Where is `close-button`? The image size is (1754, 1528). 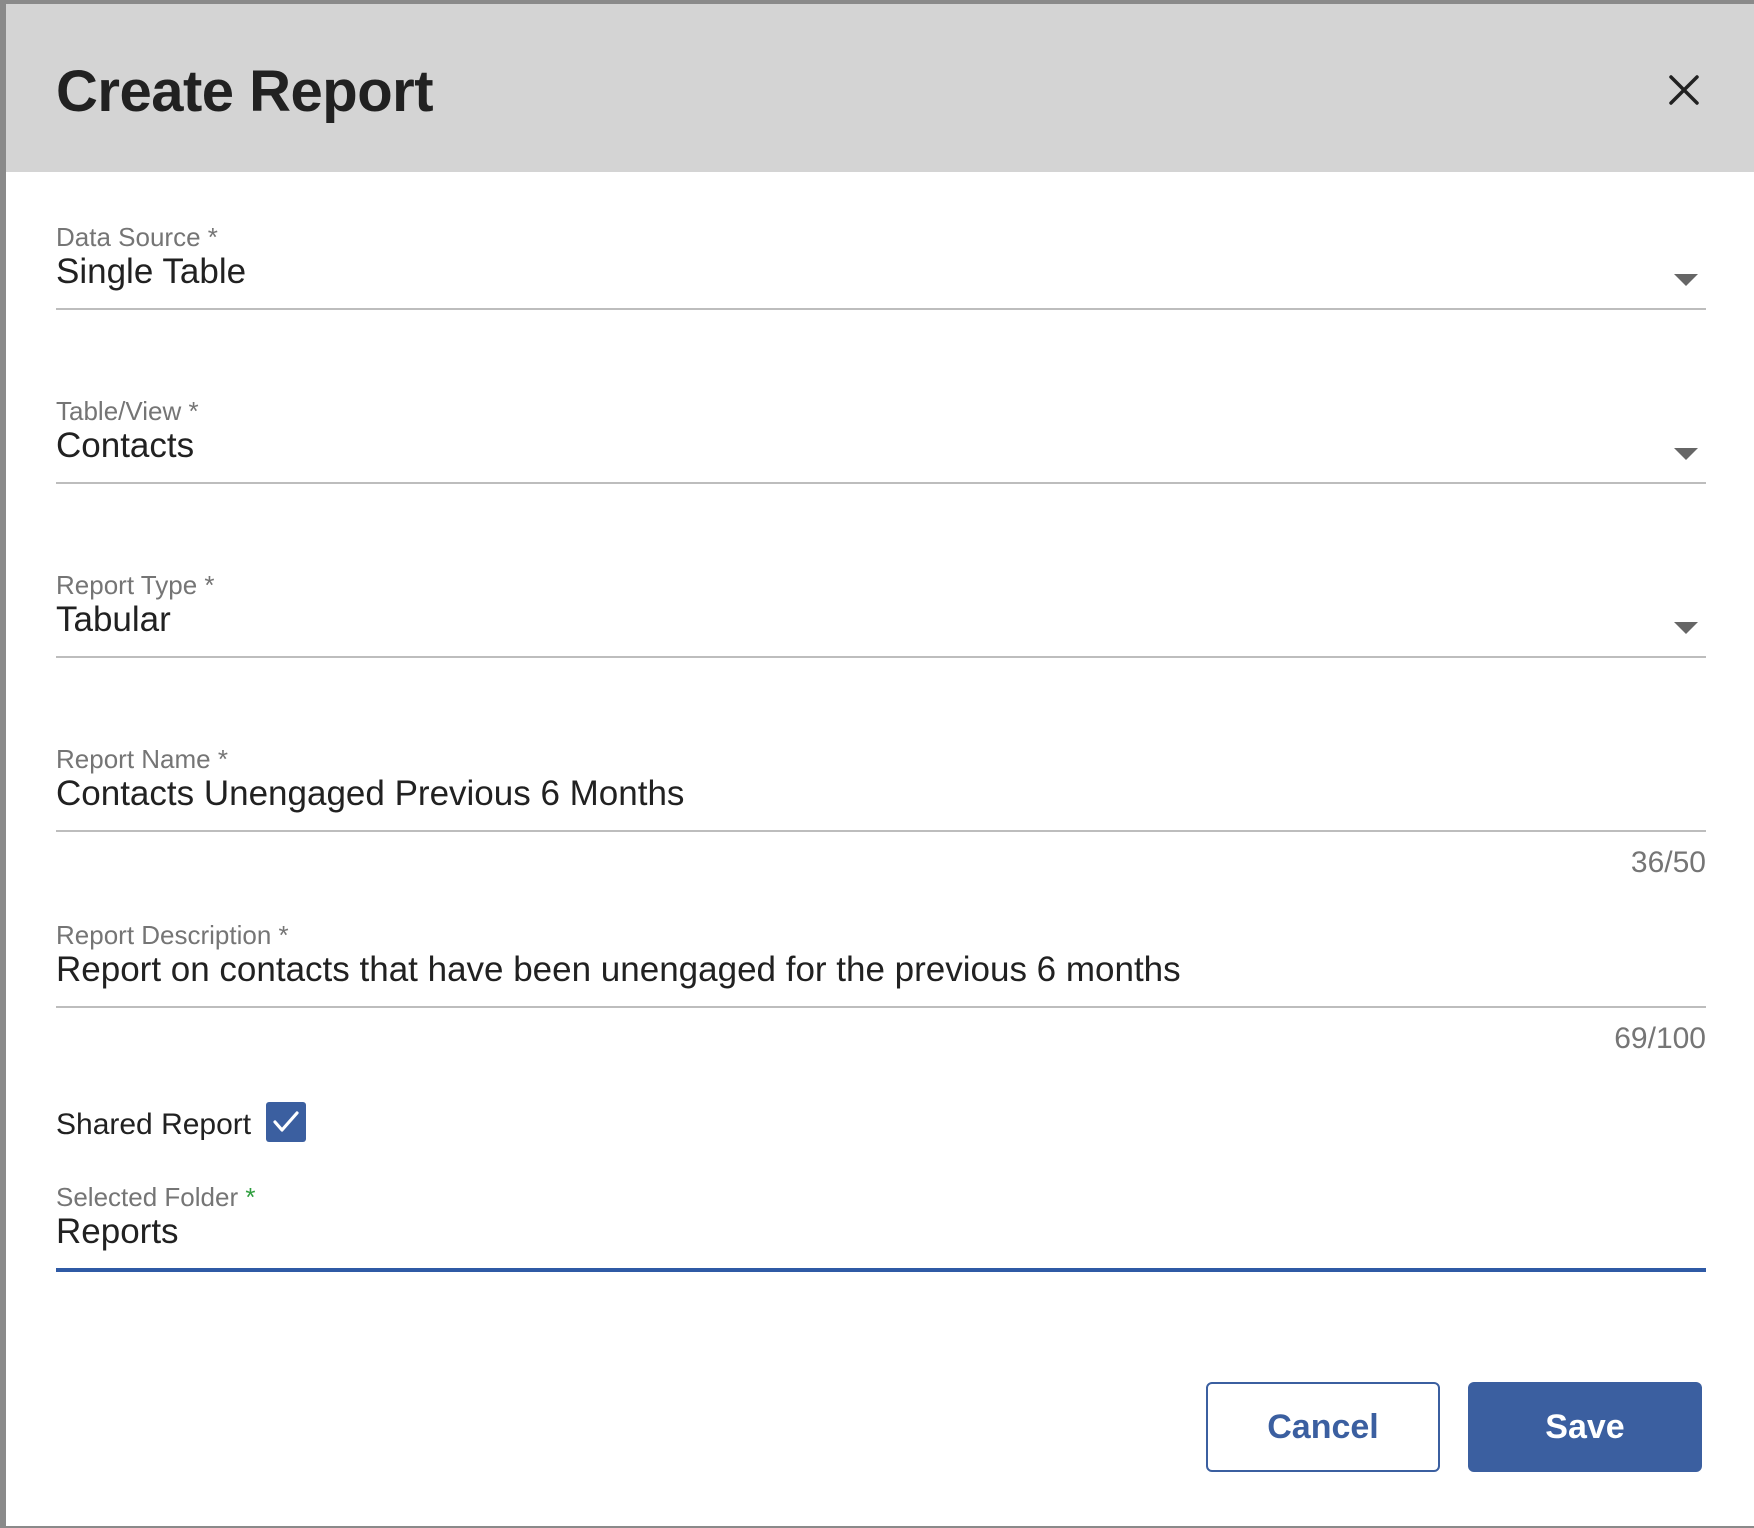
close-button is located at coordinates (1684, 90).